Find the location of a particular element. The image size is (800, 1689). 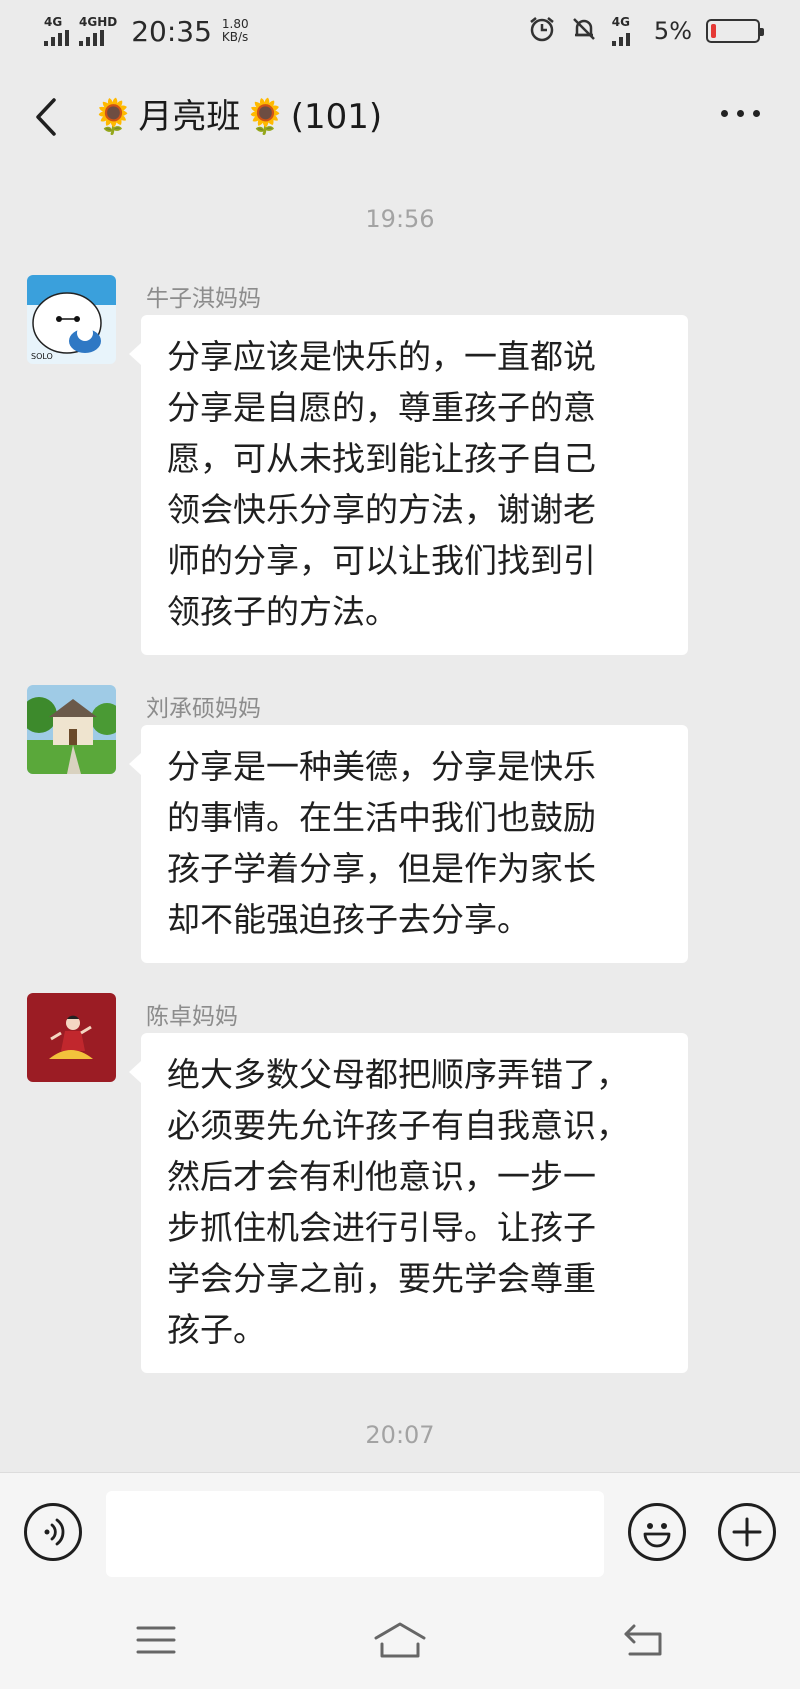

add-button is located at coordinates (747, 1532).